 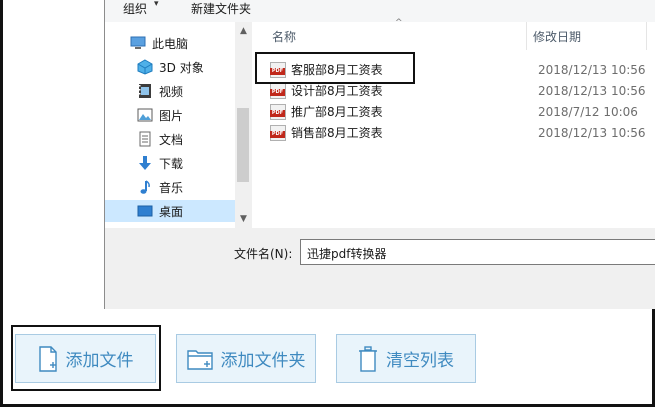 I want to click on add-file-button: 添加文件, so click(x=85, y=358).